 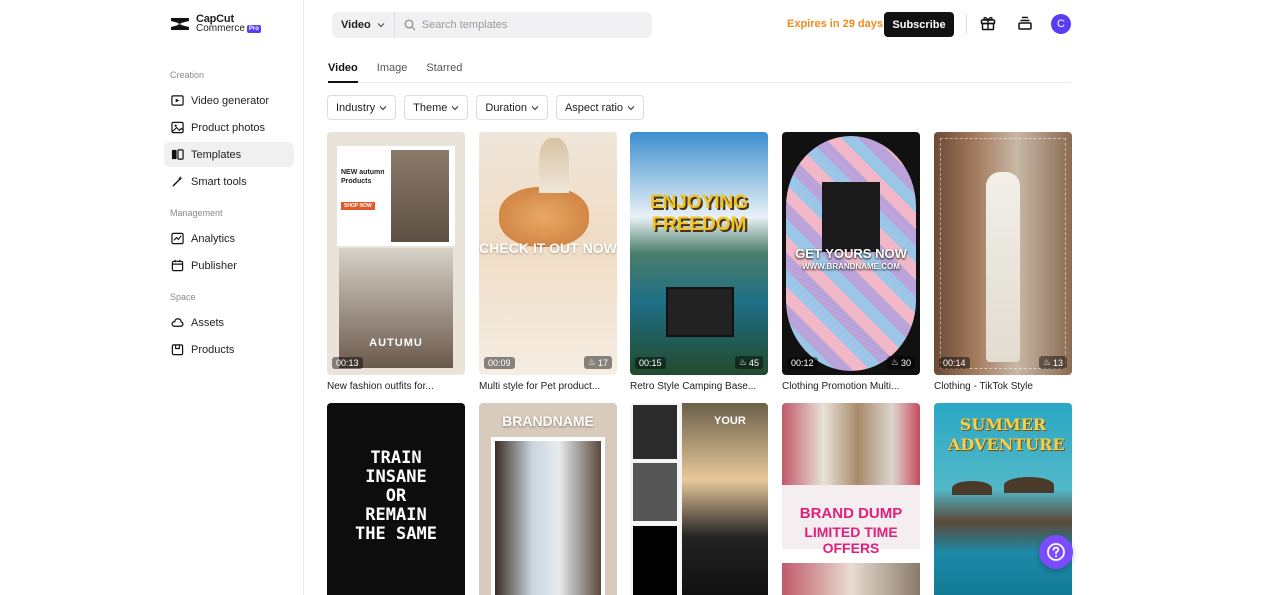 I want to click on sidebar-item-label: Product photos, so click(x=228, y=127).